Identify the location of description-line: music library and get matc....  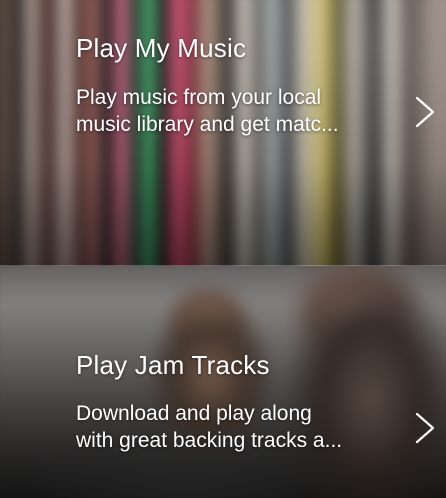
(207, 124).